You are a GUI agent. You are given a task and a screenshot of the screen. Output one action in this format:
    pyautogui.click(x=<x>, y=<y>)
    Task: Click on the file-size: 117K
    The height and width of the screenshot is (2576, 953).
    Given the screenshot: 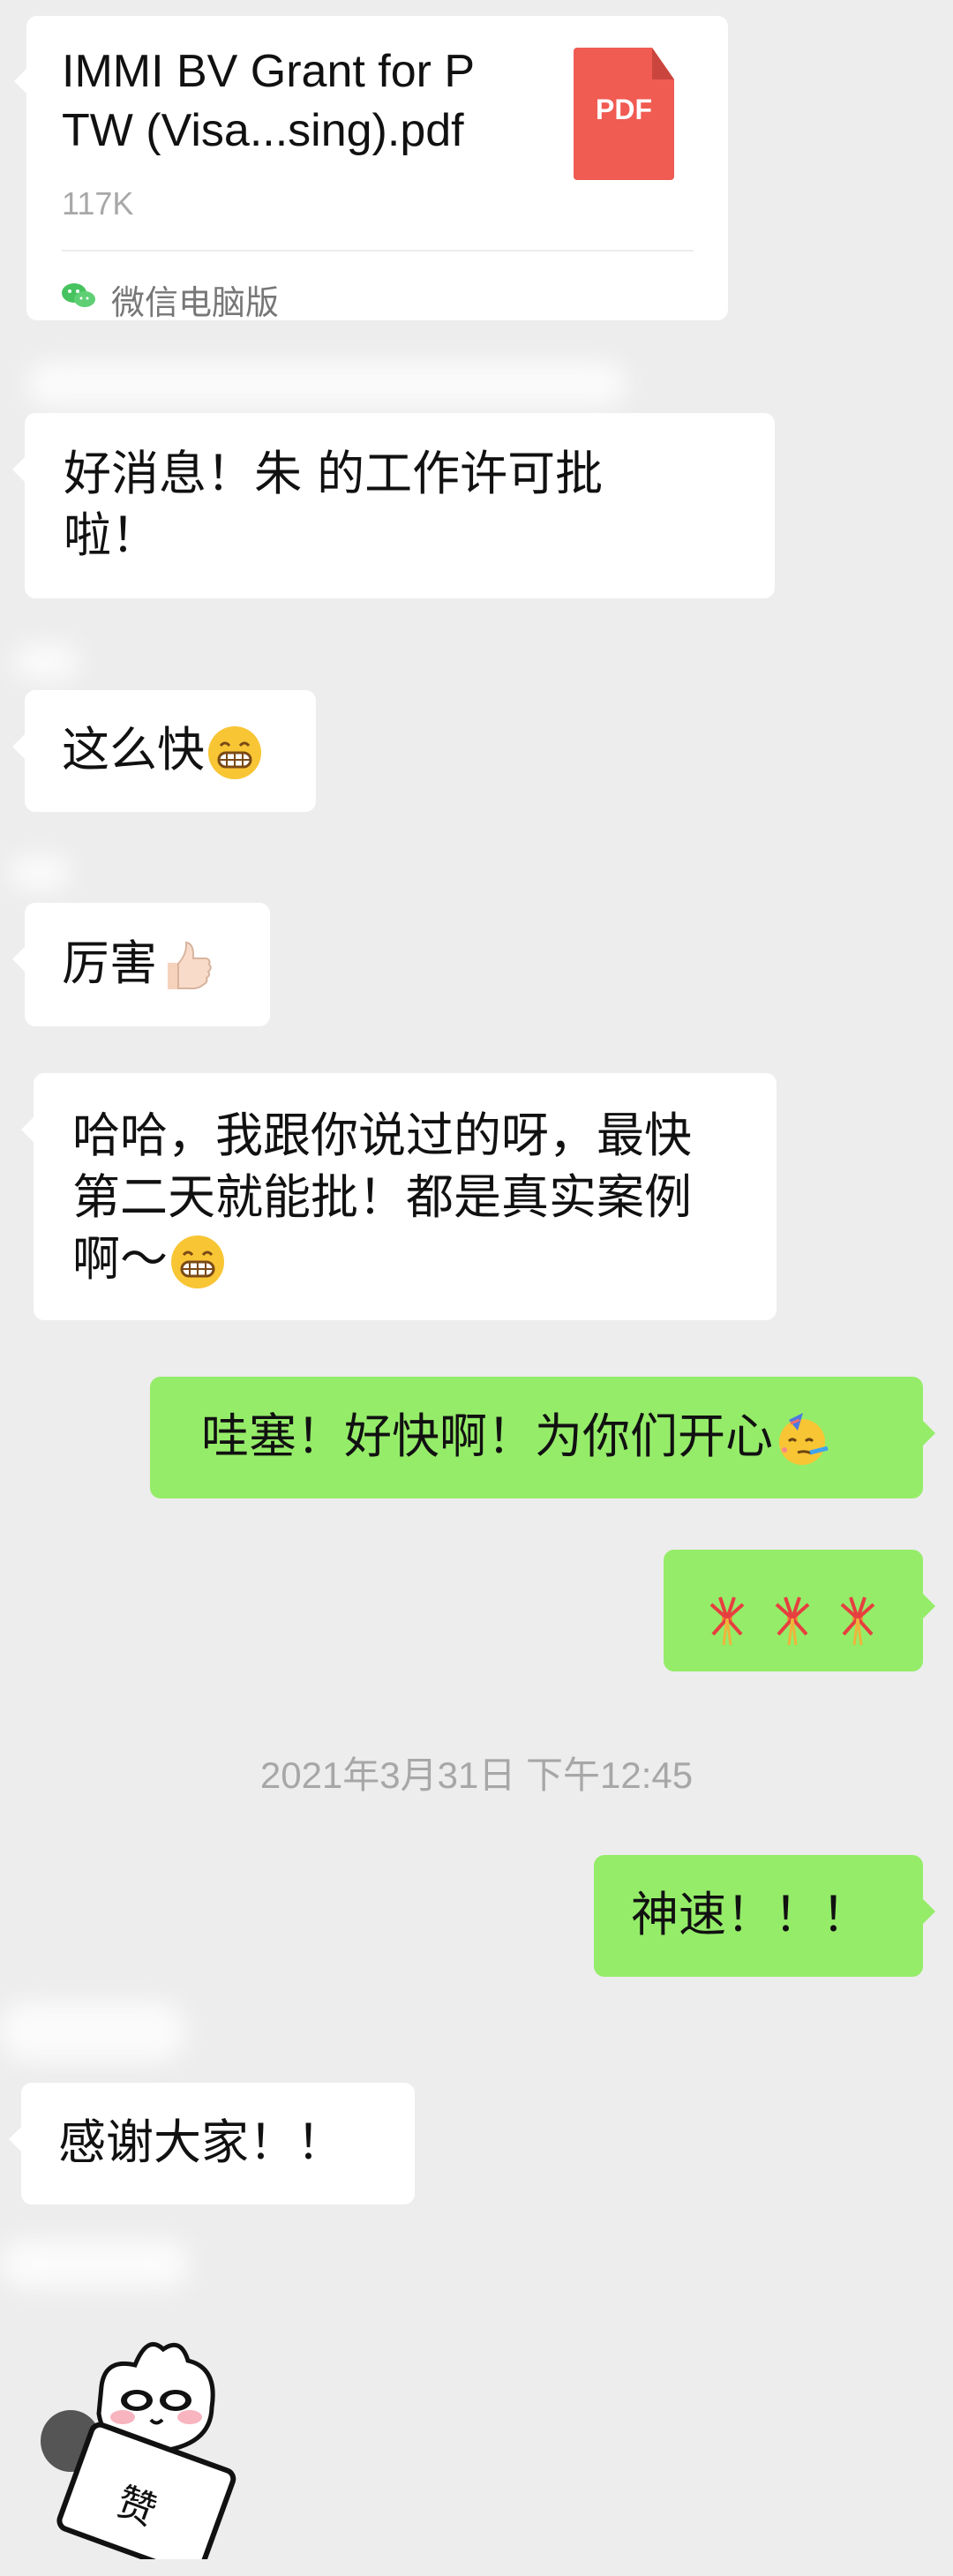 What is the action you would take?
    pyautogui.click(x=98, y=203)
    